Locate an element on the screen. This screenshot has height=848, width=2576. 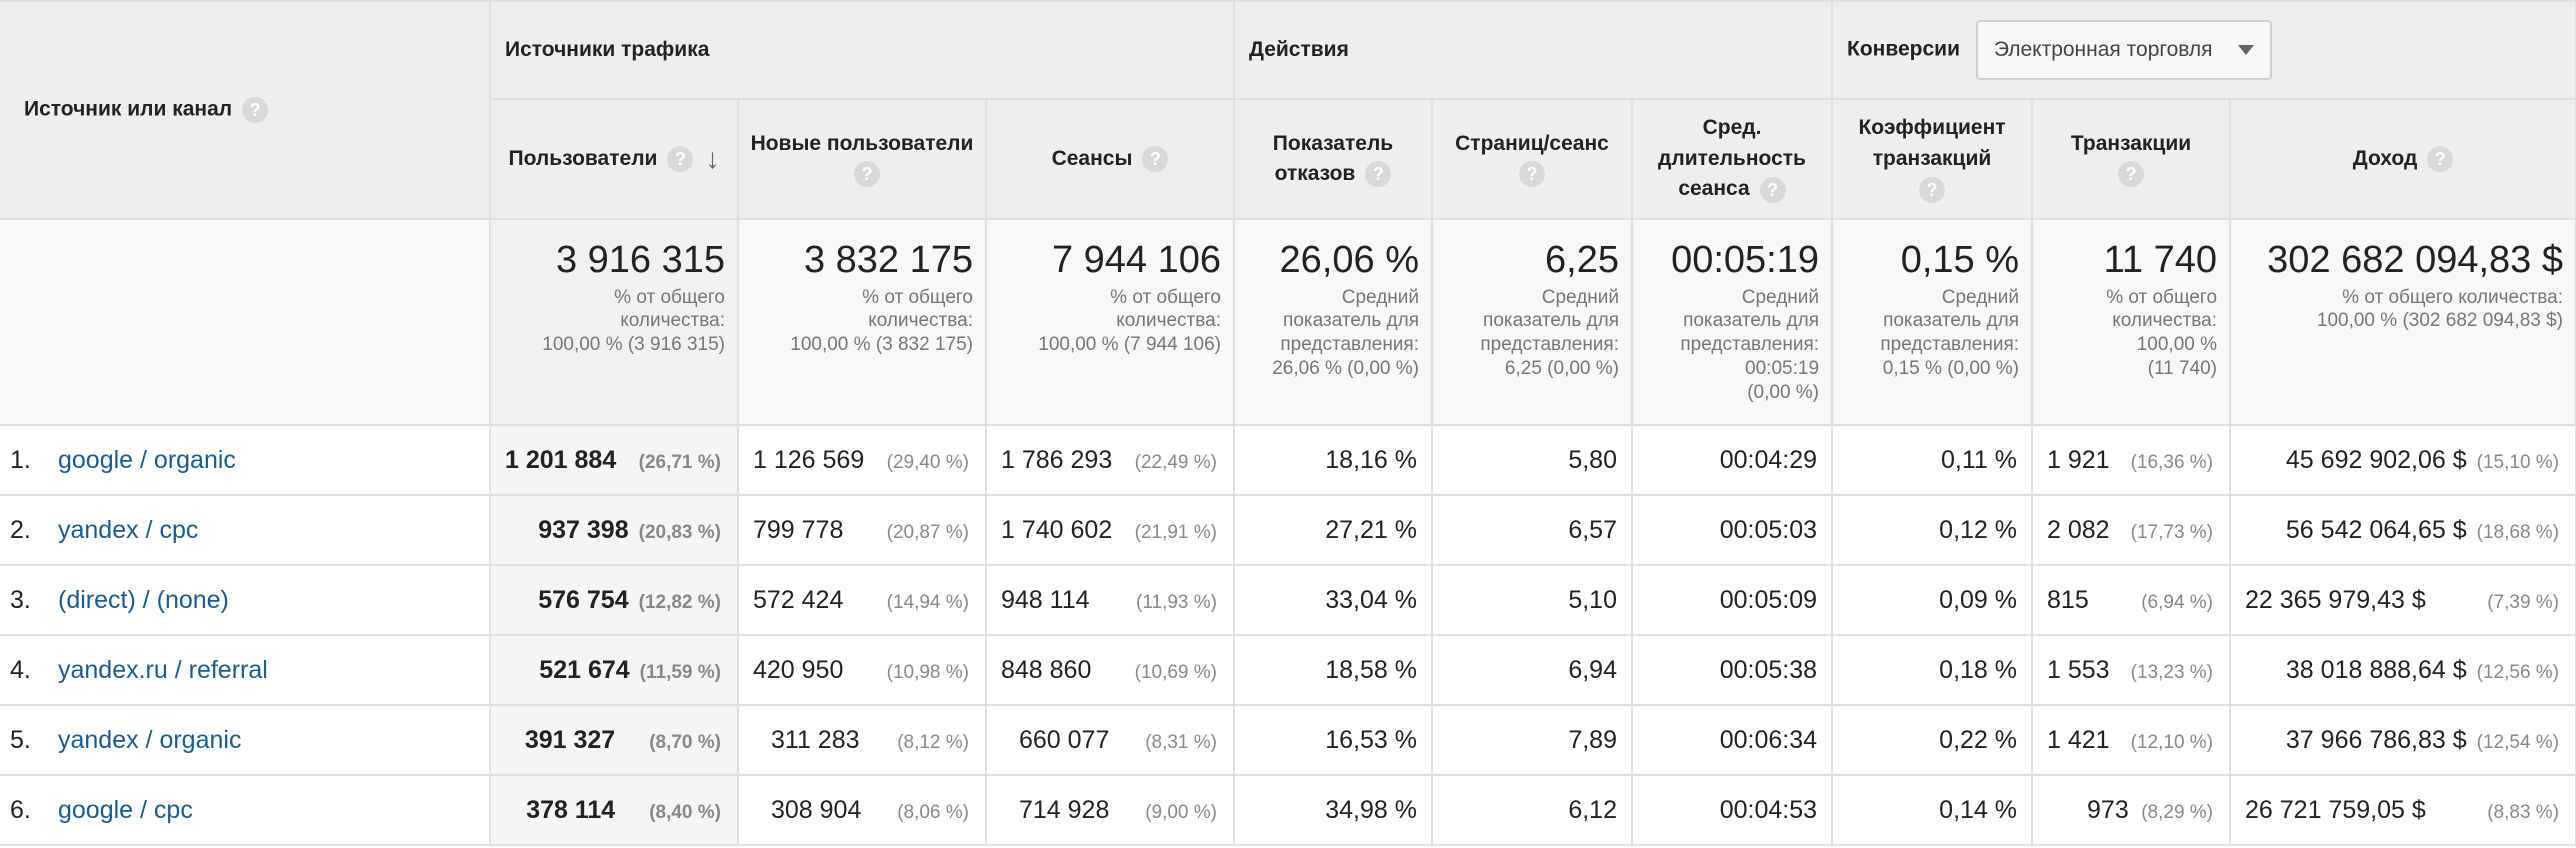
col-header-conv-rate: Коэффициент транзакций? is located at coordinates (1932, 159).